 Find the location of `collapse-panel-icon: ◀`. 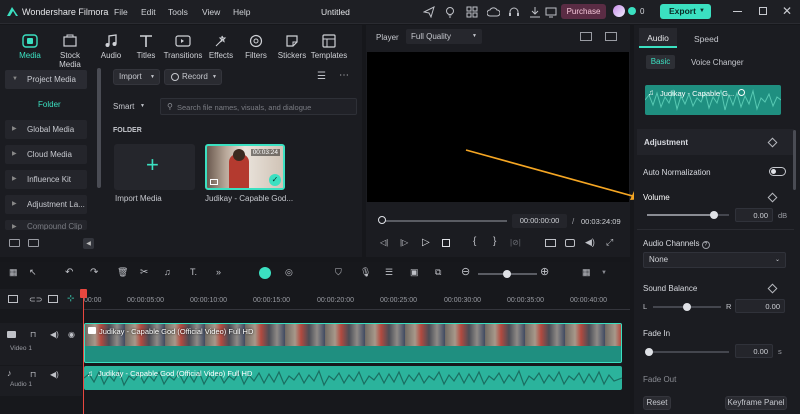

collapse-panel-icon: ◀ is located at coordinates (88, 243).